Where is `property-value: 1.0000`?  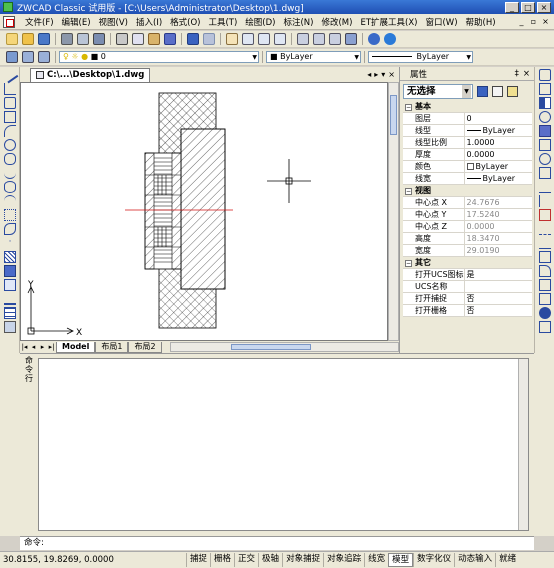
property-value: 1.0000 is located at coordinates (498, 142).